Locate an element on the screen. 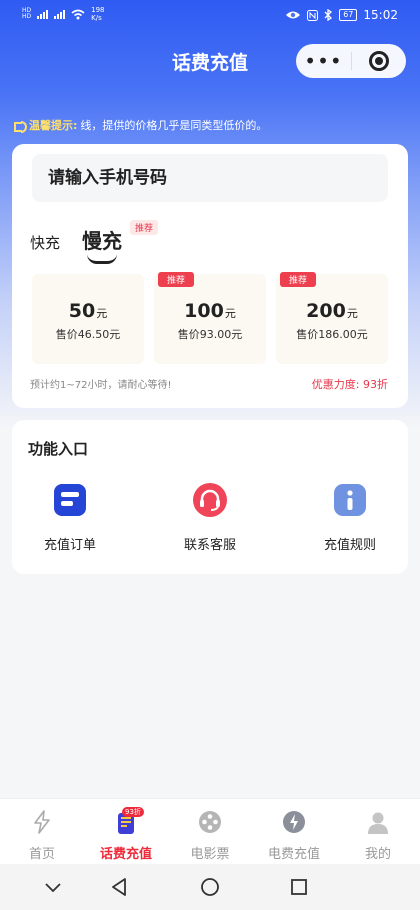 The width and height of the screenshot is (420, 910). recharge-orders-button: 充值订单 is located at coordinates (70, 517).